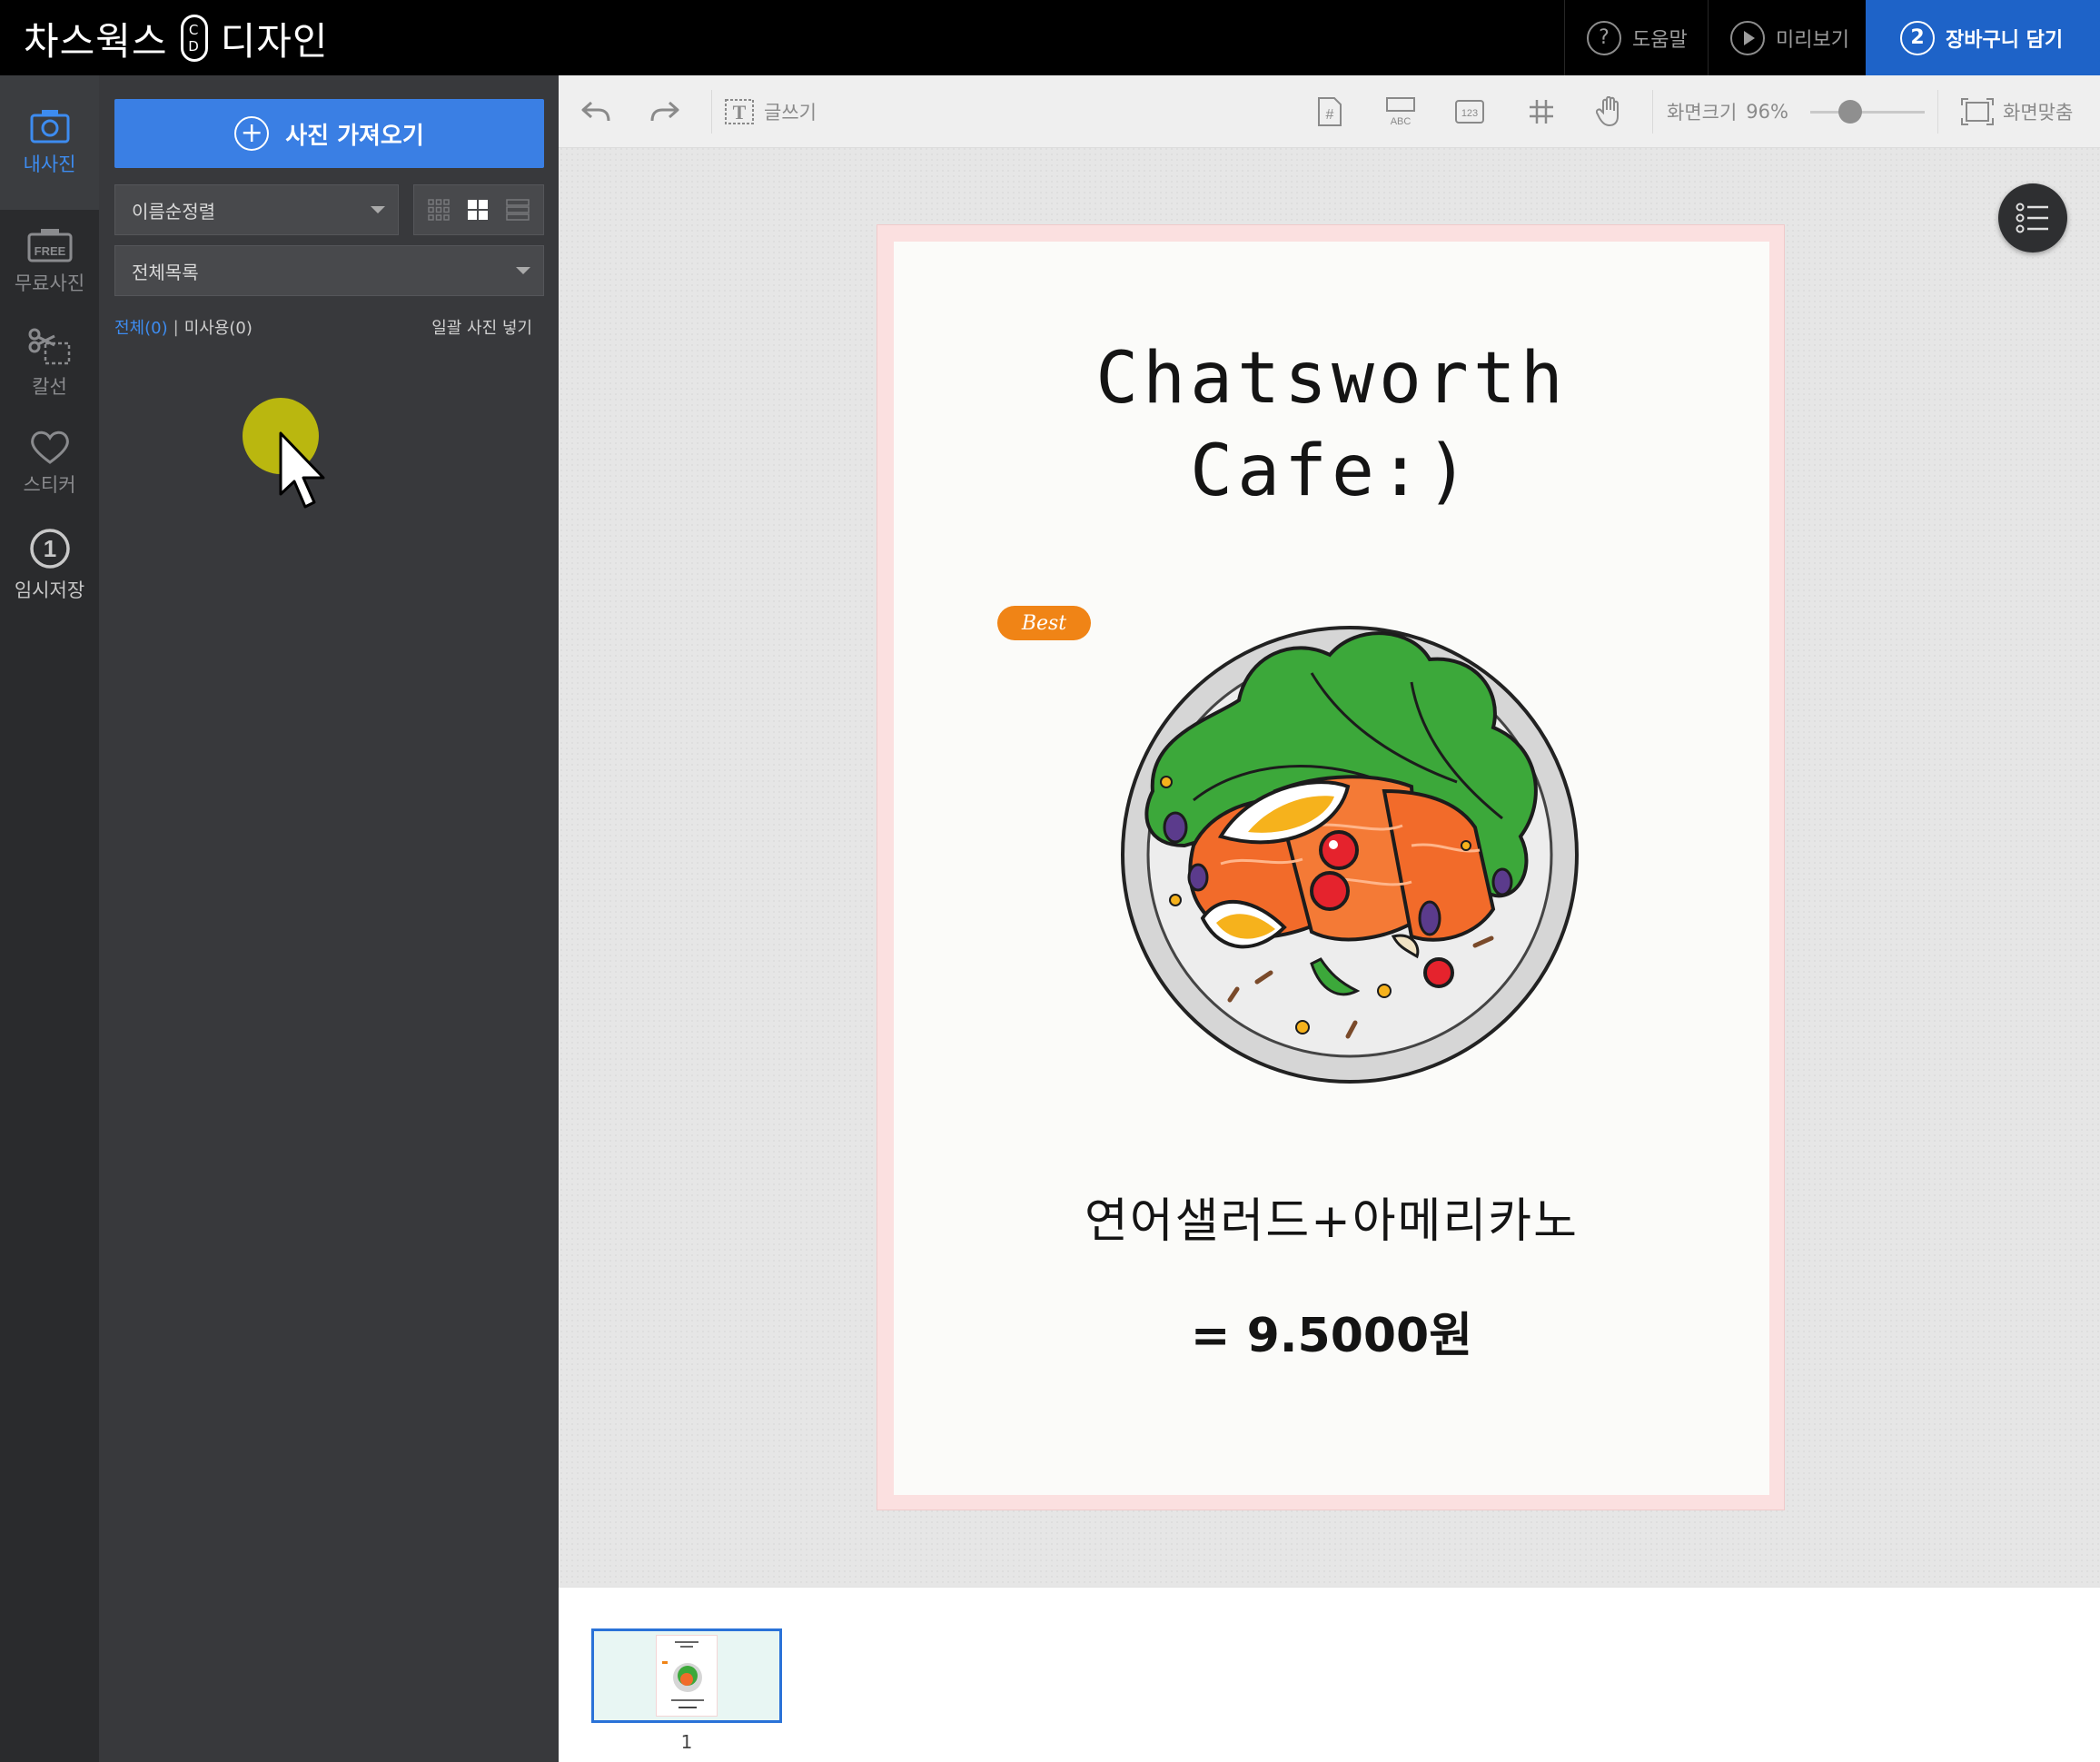  I want to click on text-tool-button: T 글쓰기, so click(770, 111).